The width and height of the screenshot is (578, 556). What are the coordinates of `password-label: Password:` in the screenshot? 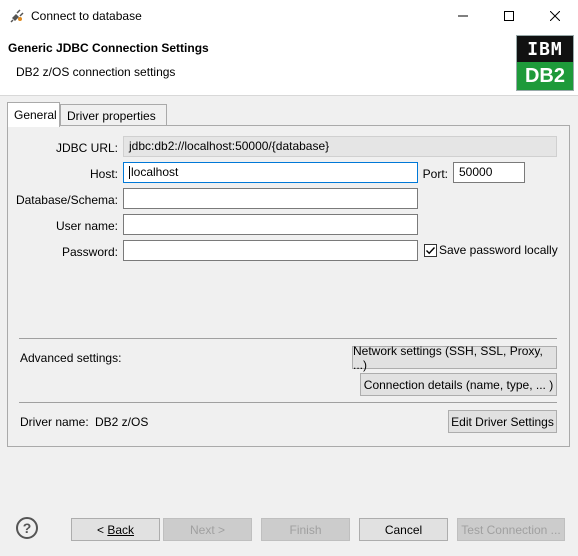 It's located at (89, 252).